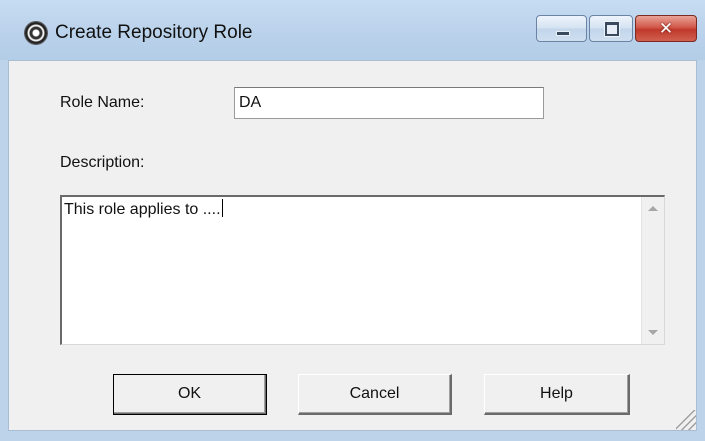  I want to click on role-name-input, so click(389, 103).